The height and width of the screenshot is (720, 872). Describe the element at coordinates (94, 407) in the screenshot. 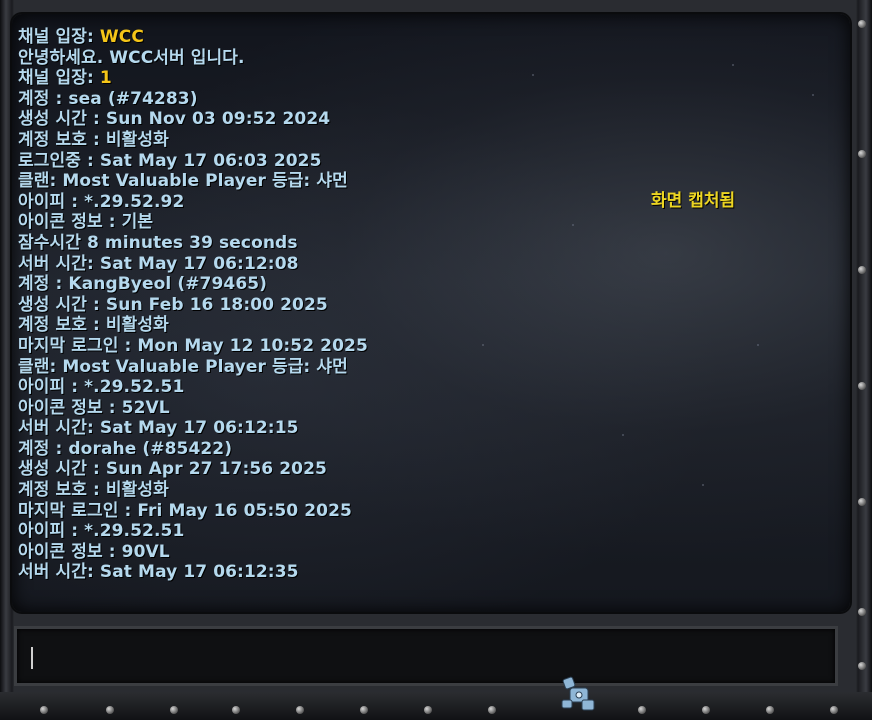

I see `chat-line-text: 아이콘 정보 : 52VL` at that location.